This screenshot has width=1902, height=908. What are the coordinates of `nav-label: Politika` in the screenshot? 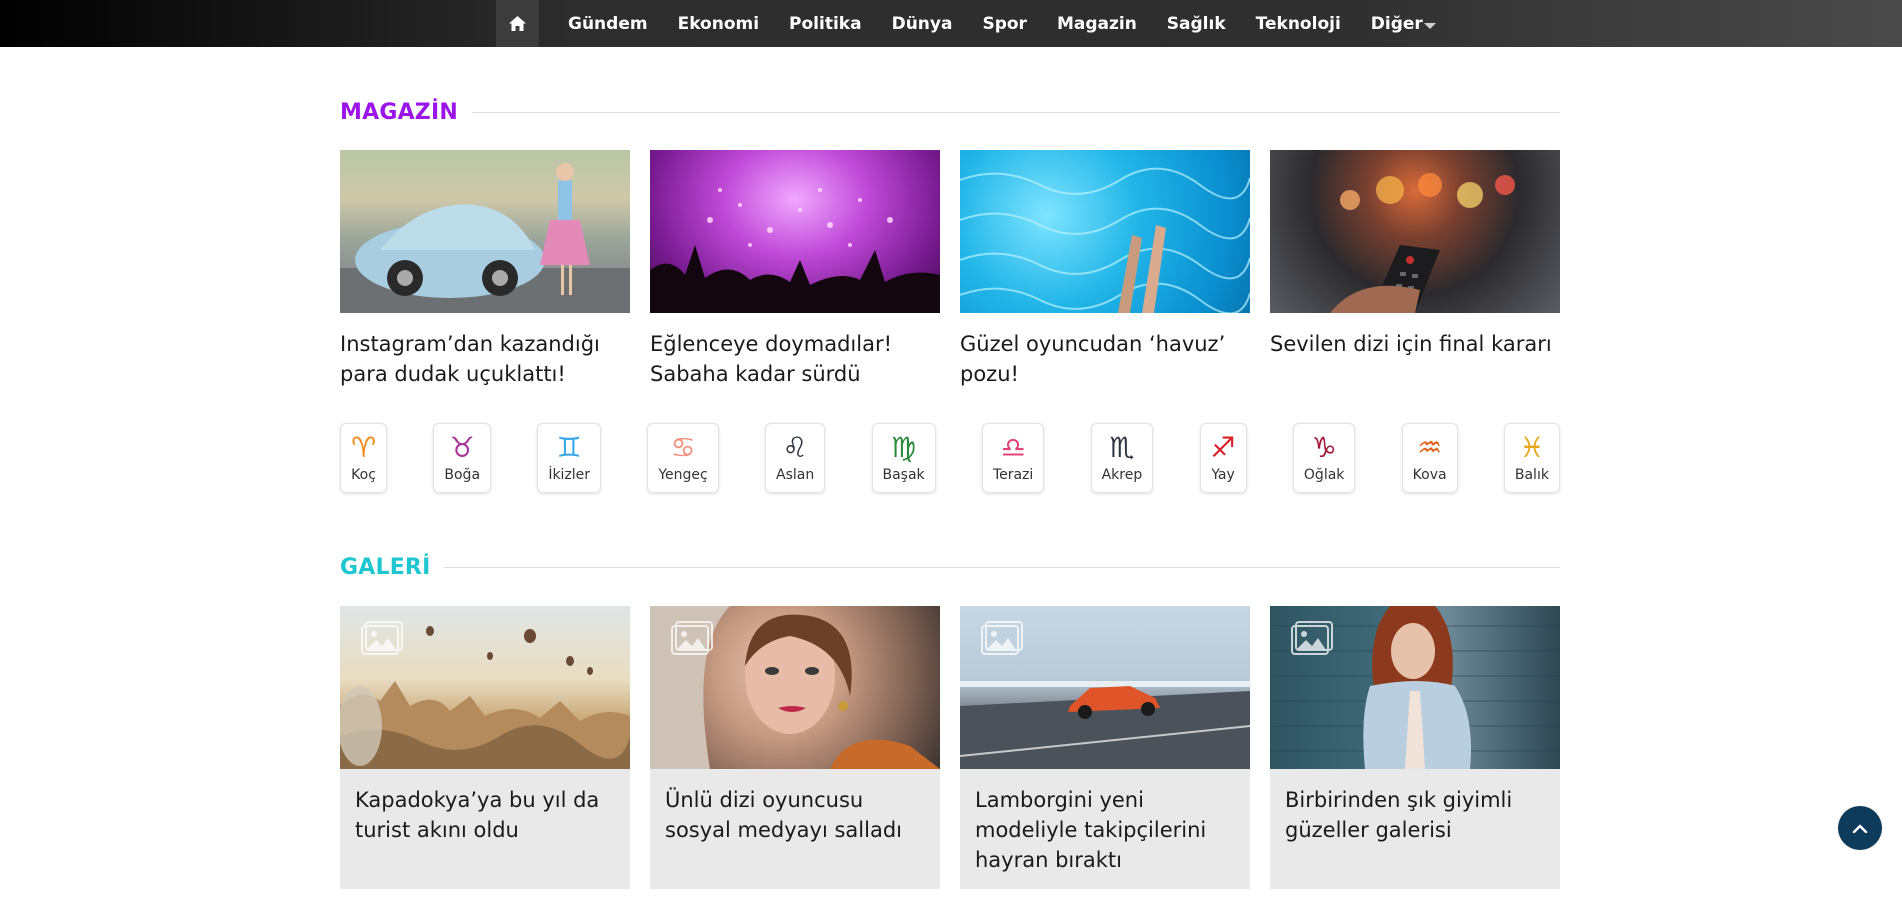 It's located at (825, 23).